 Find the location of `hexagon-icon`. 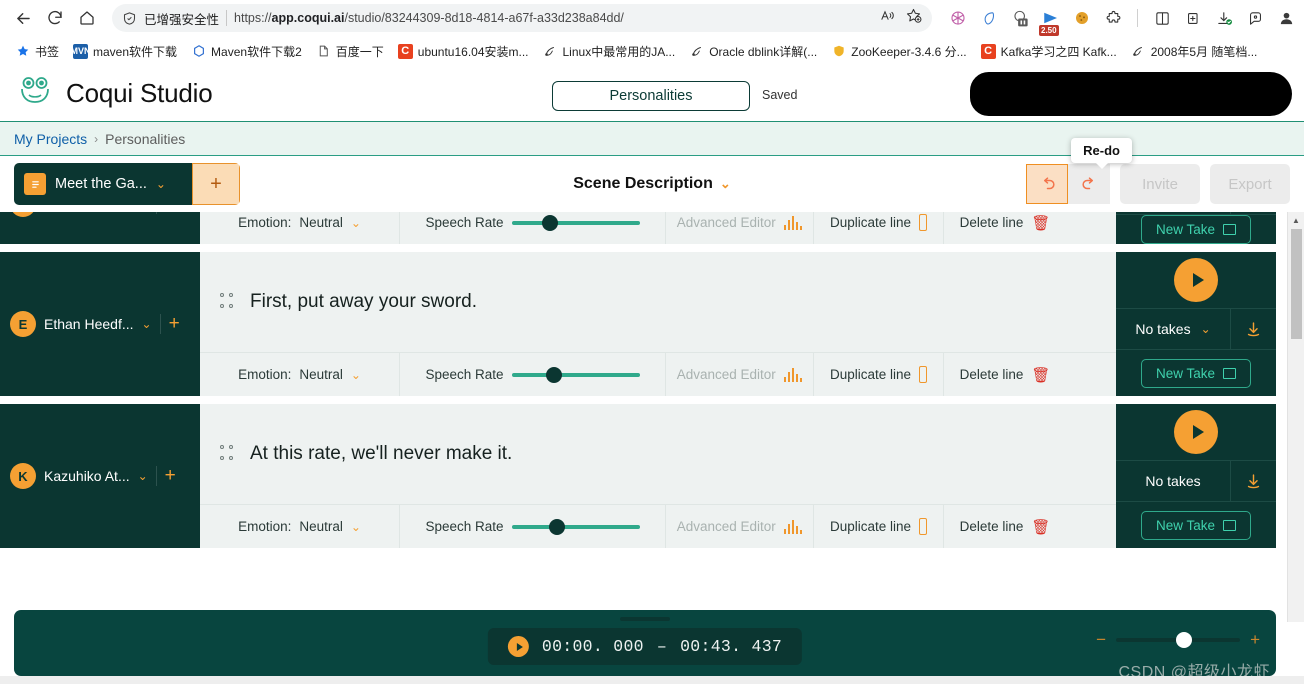

hexagon-icon is located at coordinates (198, 51).